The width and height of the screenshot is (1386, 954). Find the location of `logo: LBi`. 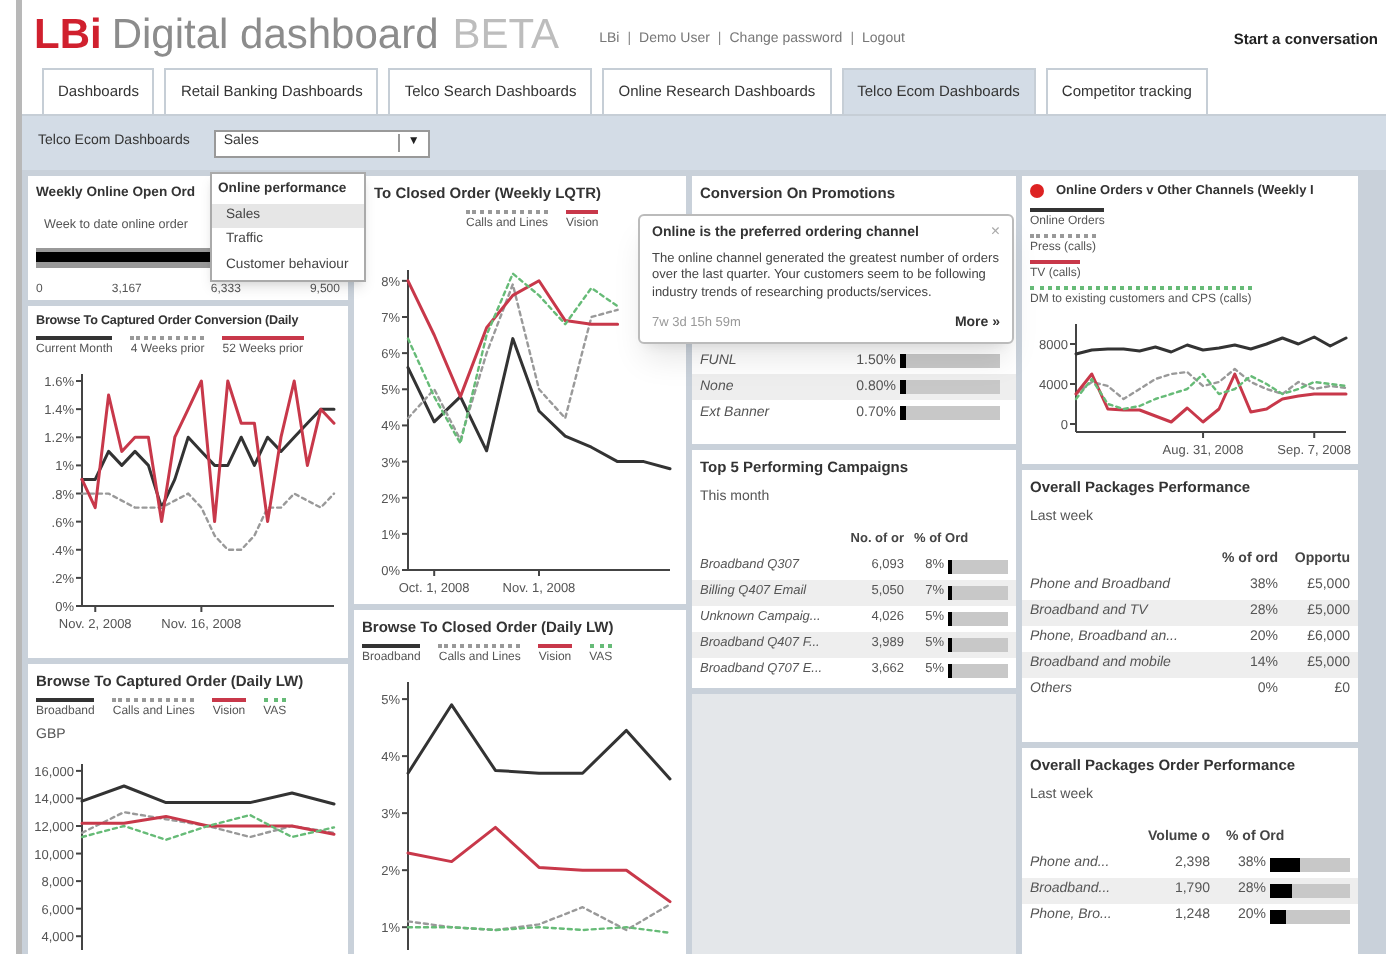

logo: LBi is located at coordinates (68, 35).